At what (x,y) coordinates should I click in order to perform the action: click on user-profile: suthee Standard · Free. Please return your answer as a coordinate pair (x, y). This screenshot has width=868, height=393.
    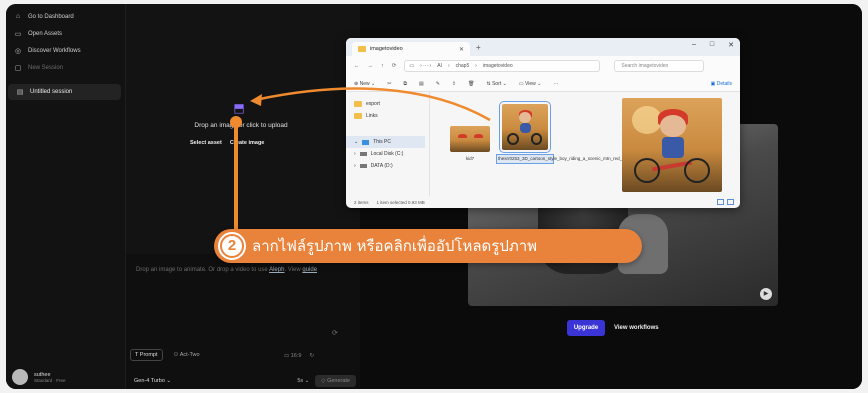
    Looking at the image, I should click on (39, 377).